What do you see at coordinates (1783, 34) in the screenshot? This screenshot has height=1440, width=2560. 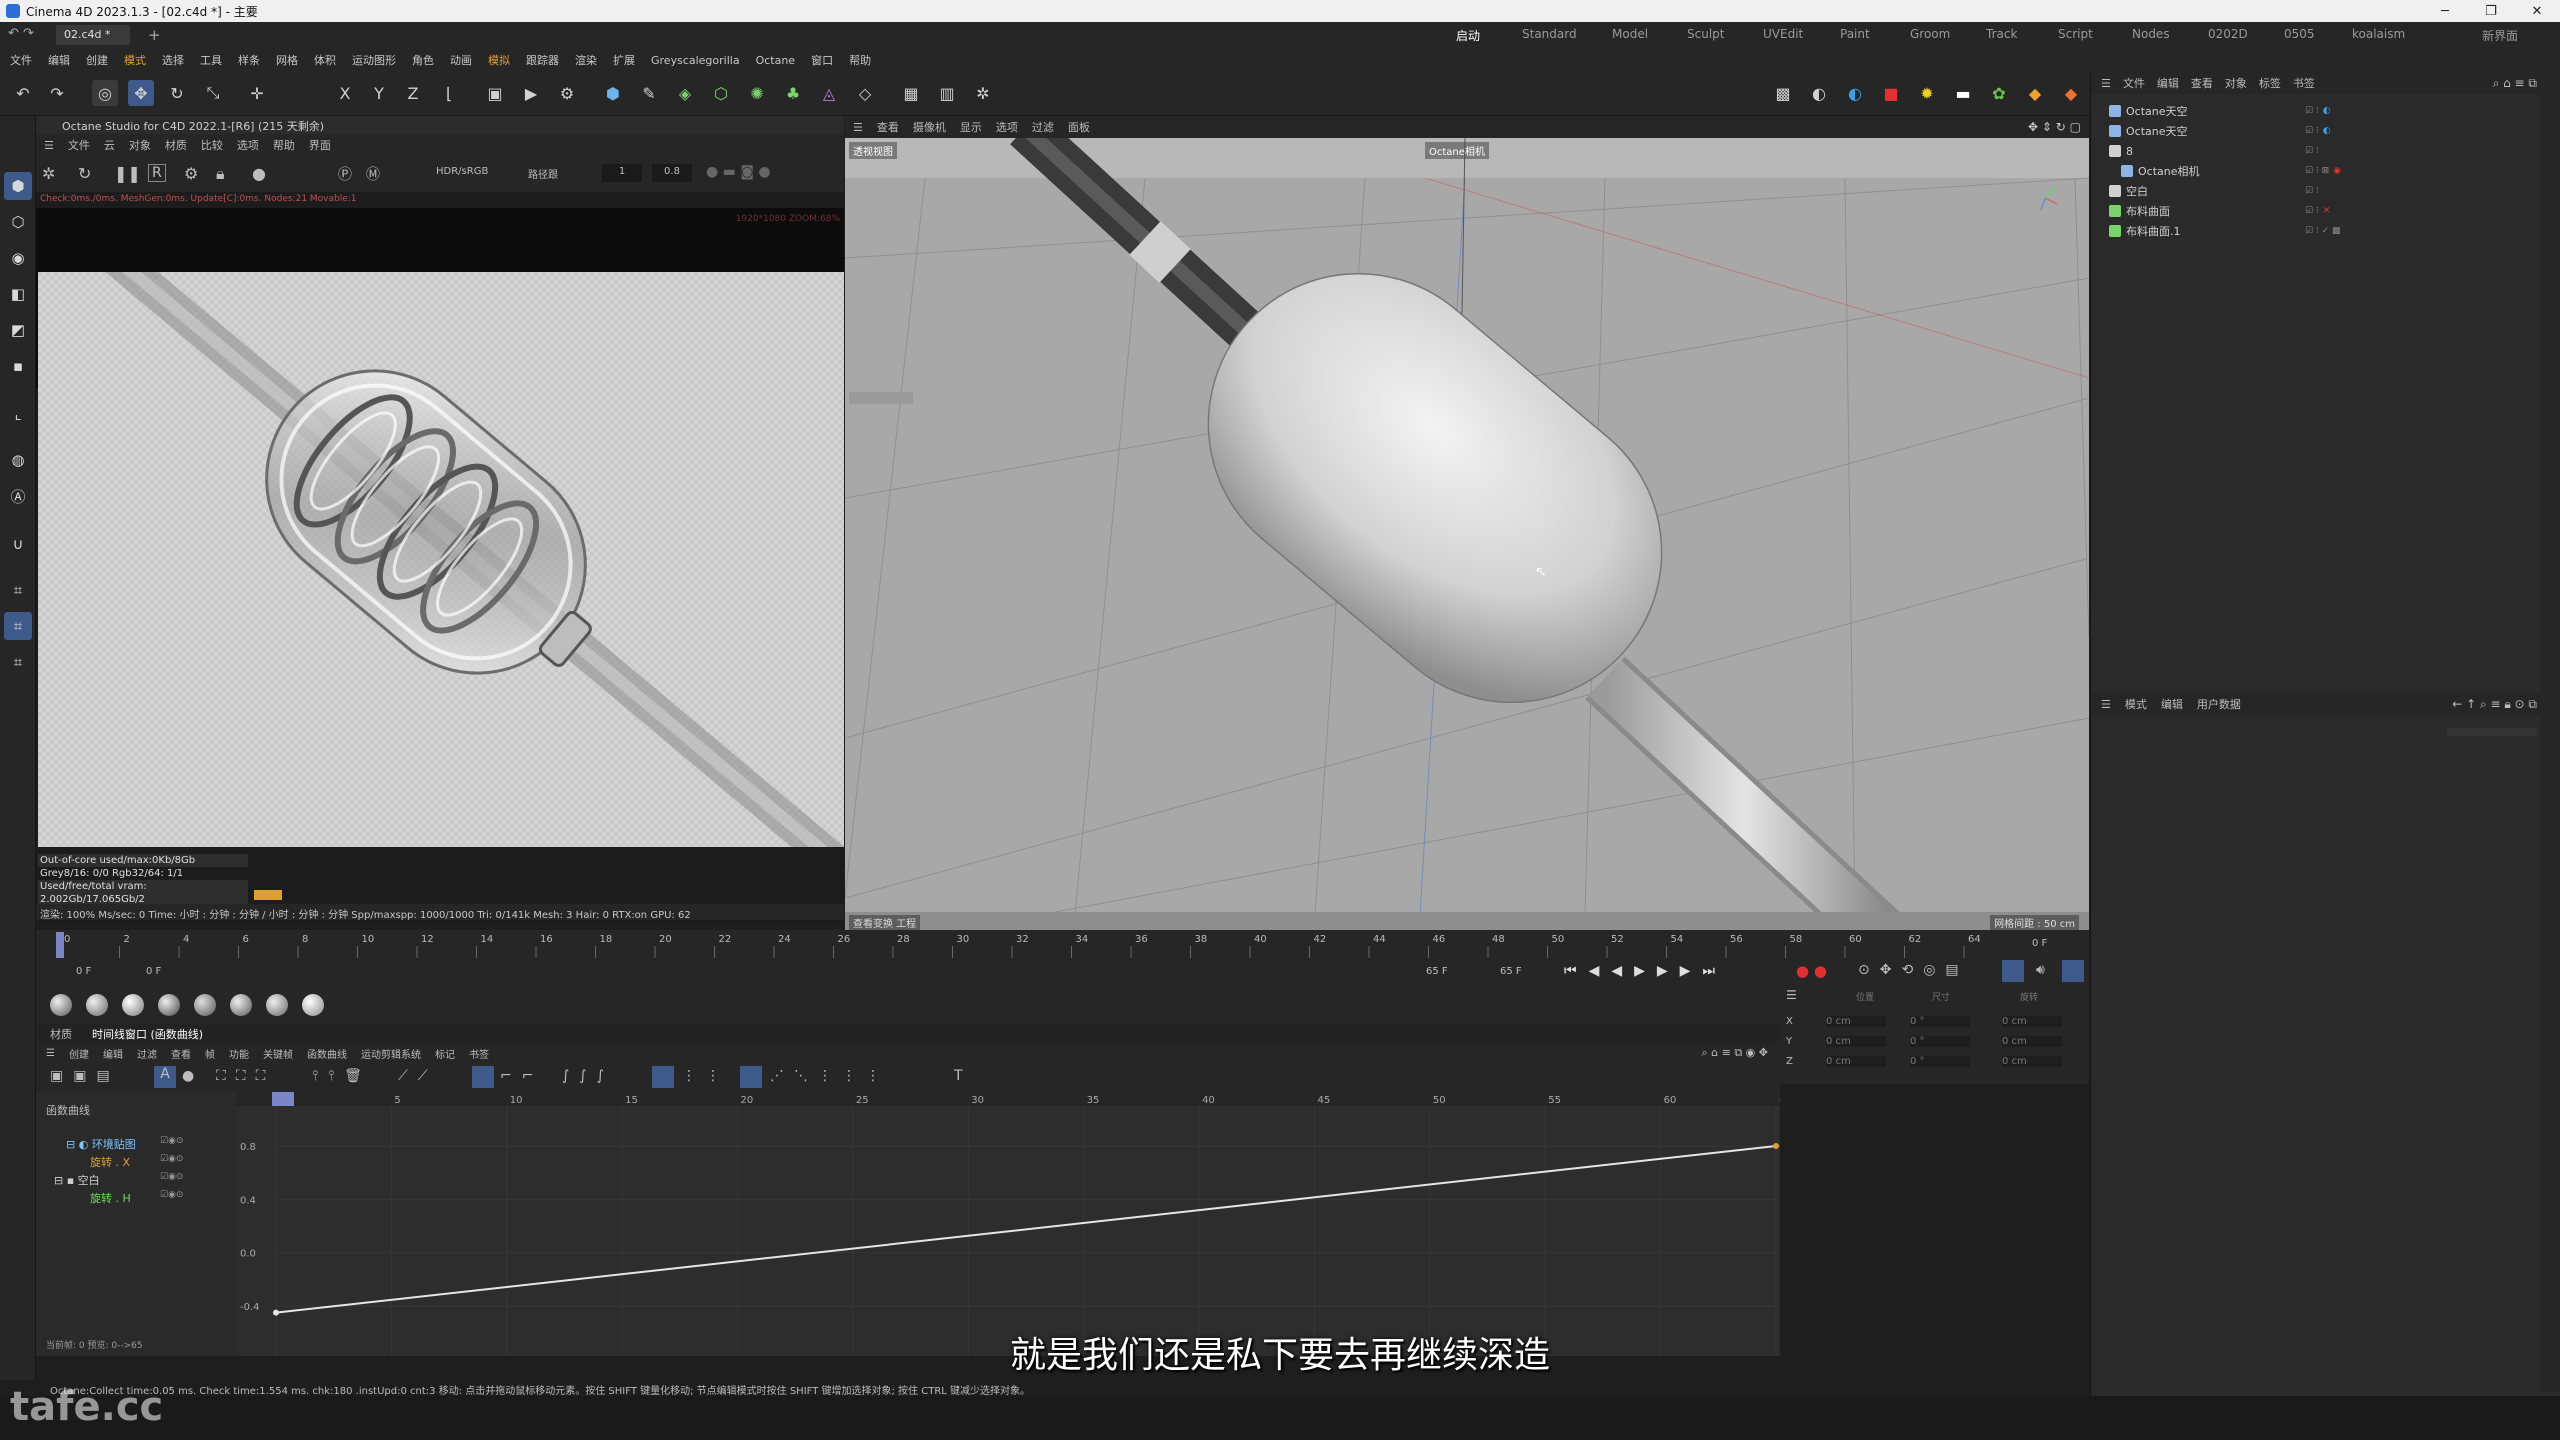 I see `layout-tab-uvedit: UVEdit` at bounding box center [1783, 34].